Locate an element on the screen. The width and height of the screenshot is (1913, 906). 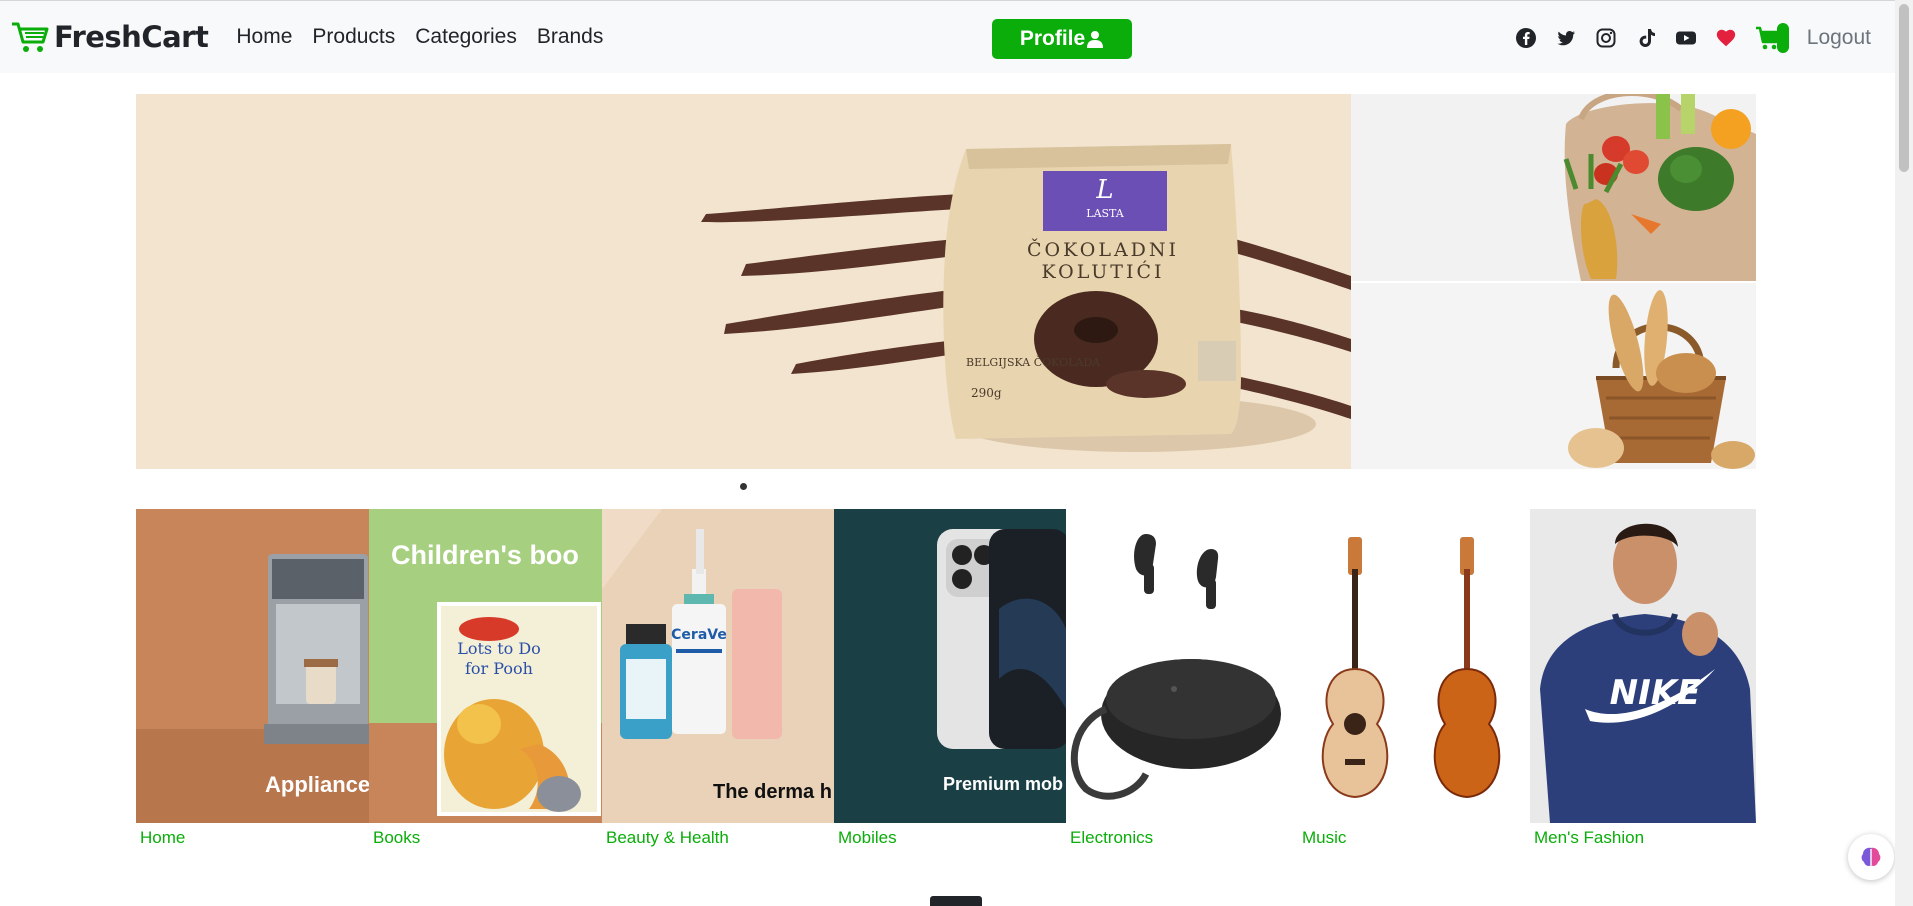
page-scrollbar is located at coordinates (1904, 453).